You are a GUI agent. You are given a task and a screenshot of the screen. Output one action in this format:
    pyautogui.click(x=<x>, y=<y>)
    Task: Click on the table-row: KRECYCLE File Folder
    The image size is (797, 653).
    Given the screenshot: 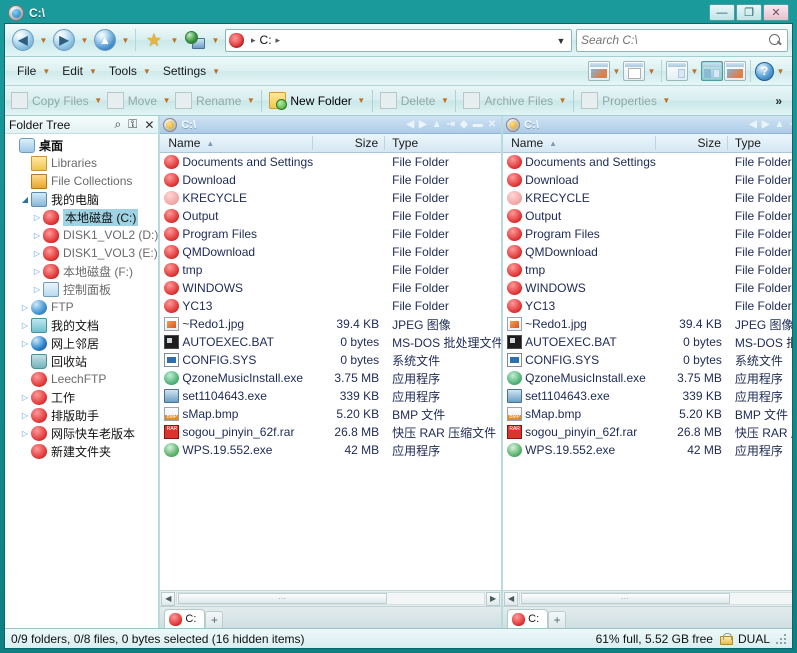 What is the action you would take?
    pyautogui.click(x=330, y=198)
    